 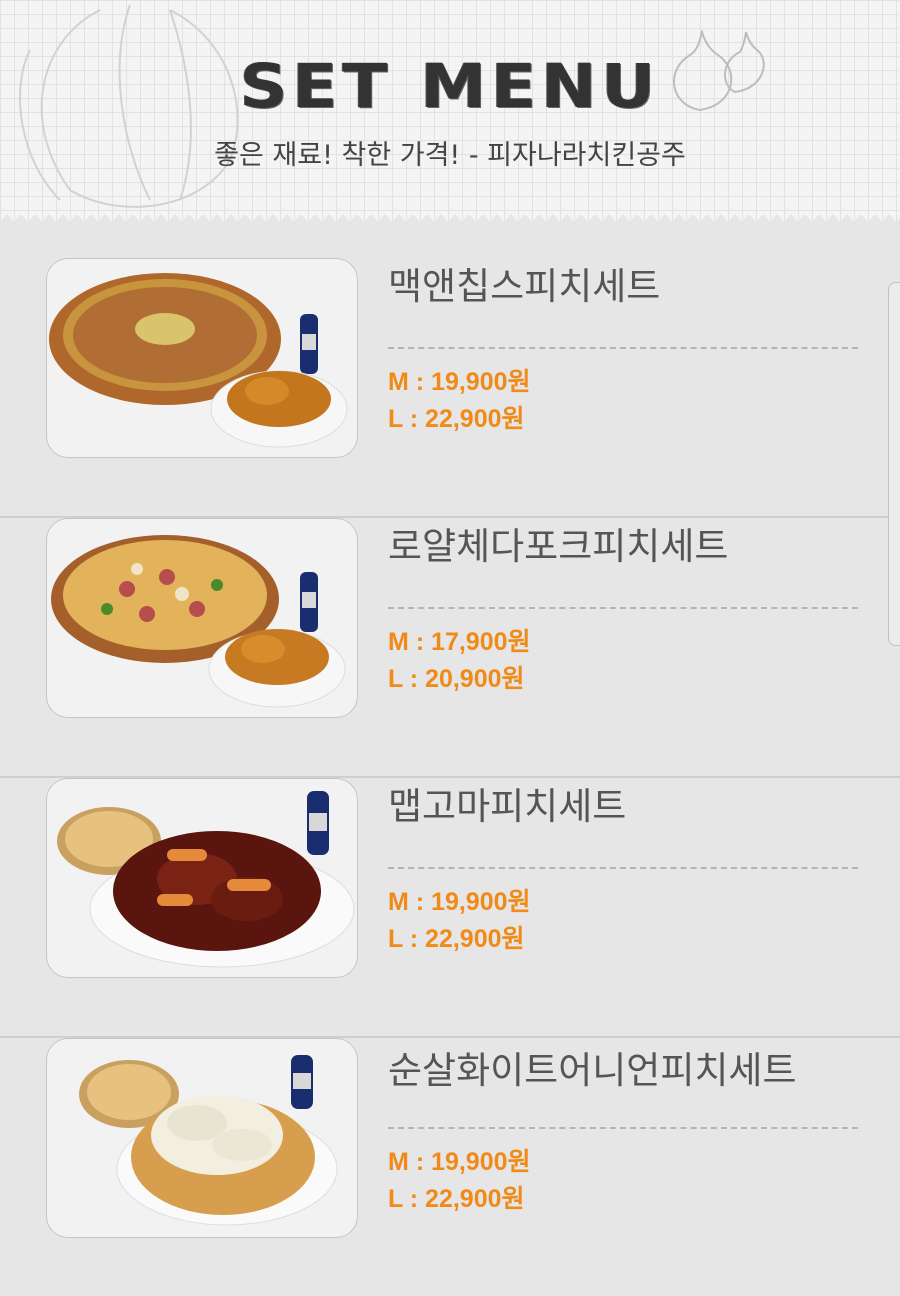 I want to click on page-title: SET MENU, so click(x=450, y=86).